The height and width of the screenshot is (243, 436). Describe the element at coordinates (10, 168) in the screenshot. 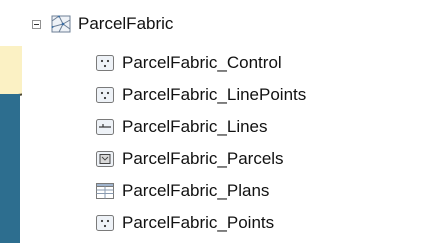

I see `background-map-water` at that location.